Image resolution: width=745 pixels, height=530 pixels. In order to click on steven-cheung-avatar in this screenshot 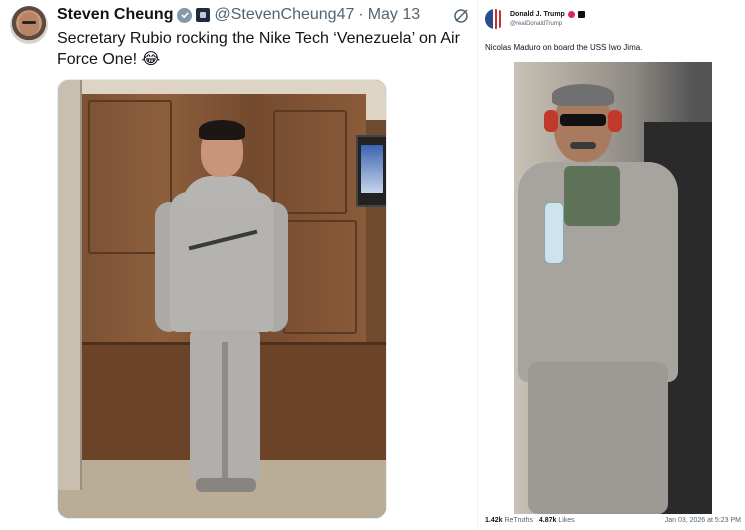, I will do `click(29, 25)`.